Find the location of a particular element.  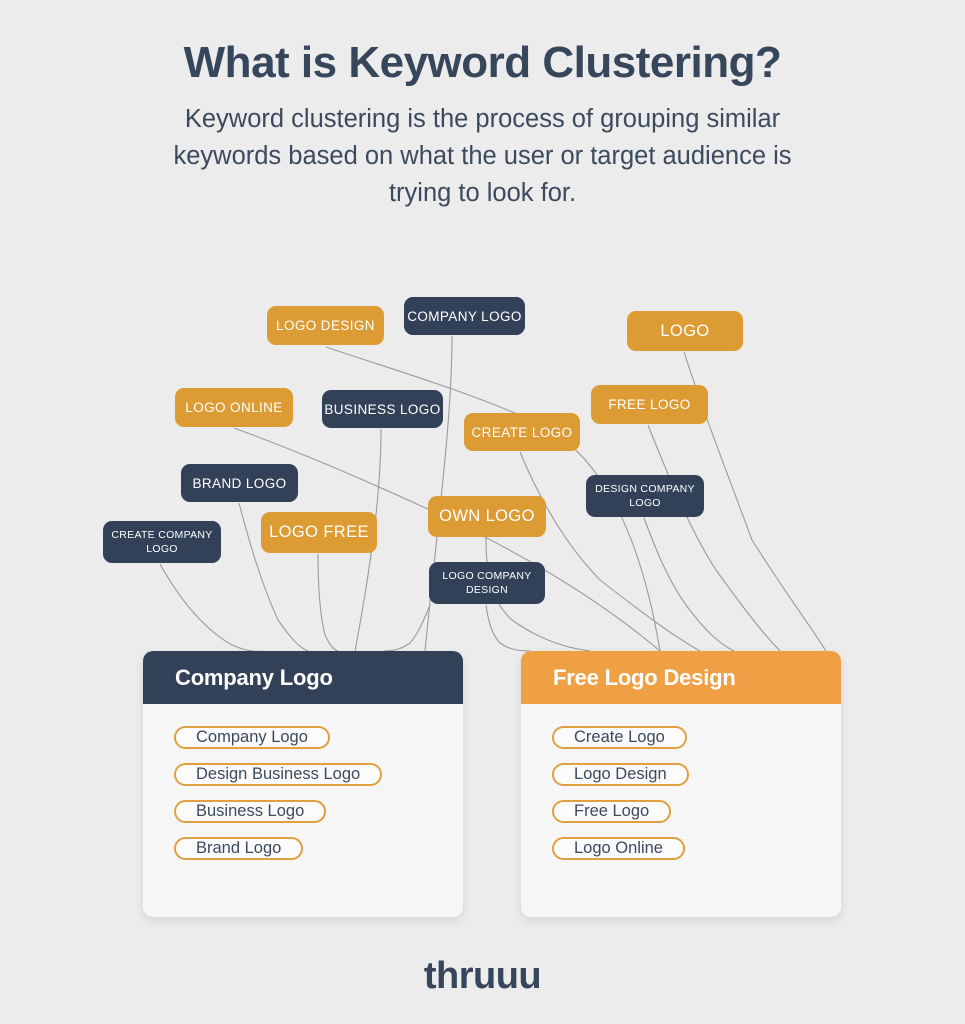

cluster-keyword-pill: Design Business Logo is located at coordinates (278, 774).